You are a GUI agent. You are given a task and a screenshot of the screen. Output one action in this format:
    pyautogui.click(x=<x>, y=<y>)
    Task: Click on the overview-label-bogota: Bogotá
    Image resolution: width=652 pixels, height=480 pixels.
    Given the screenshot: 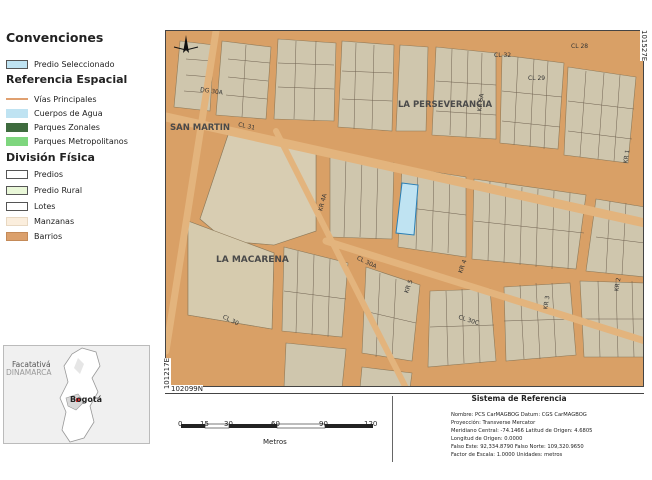 What is the action you would take?
    pyautogui.click(x=86, y=399)
    